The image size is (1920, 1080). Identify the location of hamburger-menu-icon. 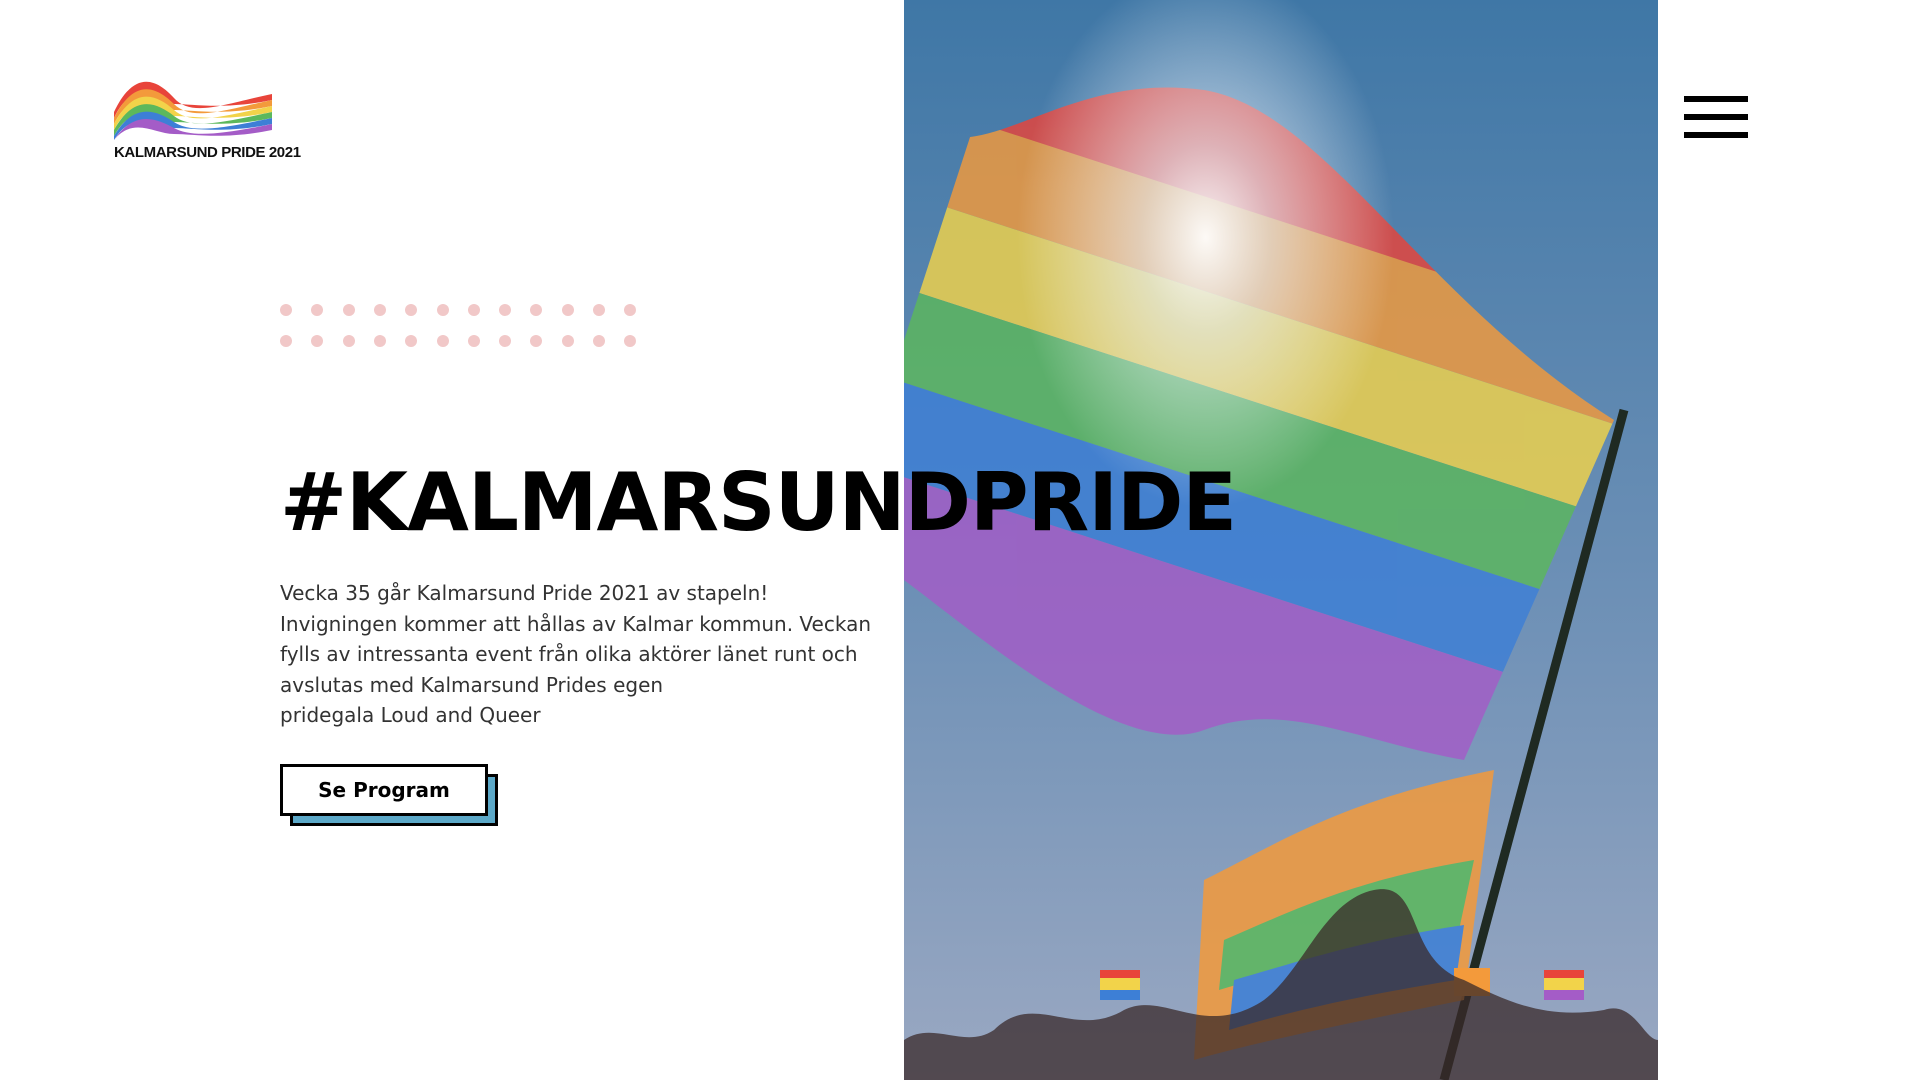
(1716, 117).